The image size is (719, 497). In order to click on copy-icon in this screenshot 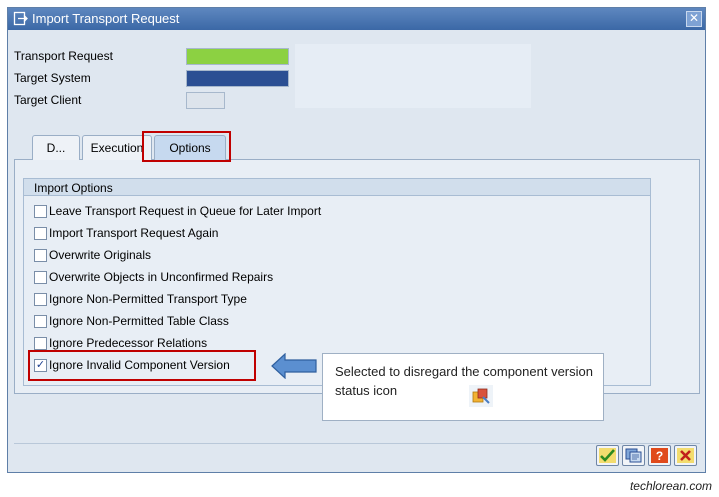, I will do `click(633, 455)`.